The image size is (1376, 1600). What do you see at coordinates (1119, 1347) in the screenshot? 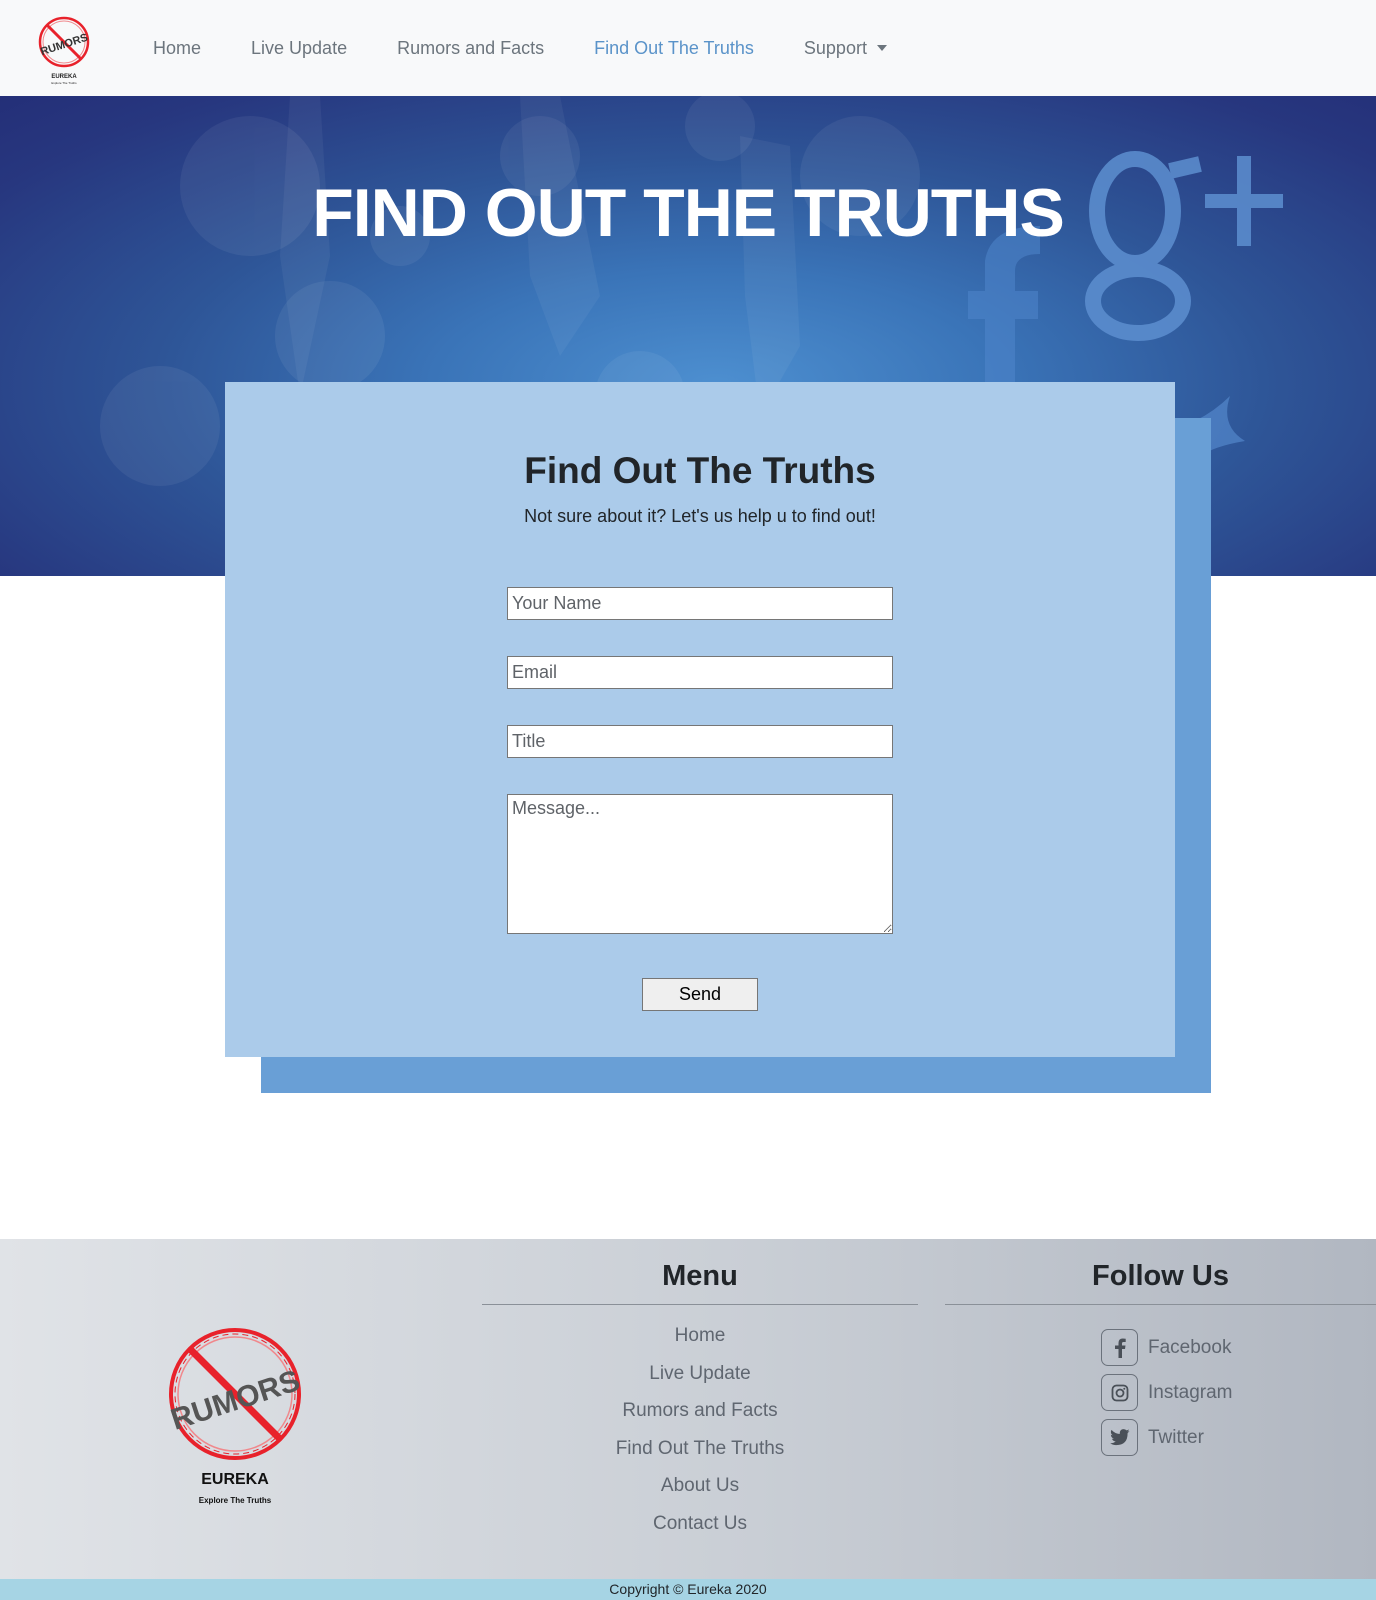
I see `facebook-icon` at bounding box center [1119, 1347].